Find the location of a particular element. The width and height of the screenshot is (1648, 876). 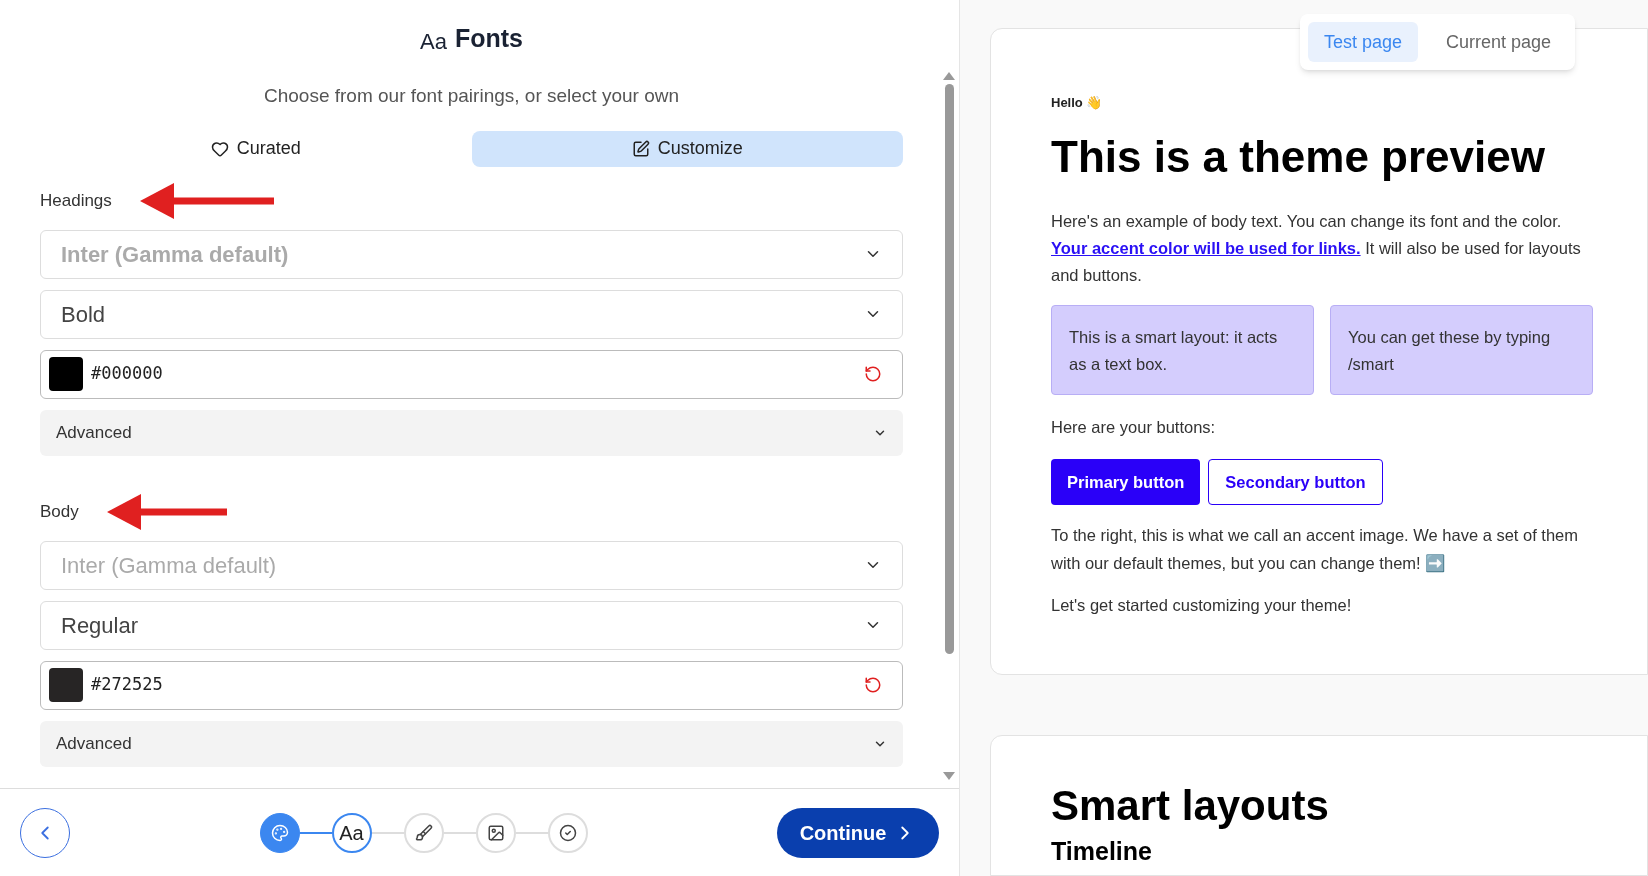

image-icon is located at coordinates (495, 832).